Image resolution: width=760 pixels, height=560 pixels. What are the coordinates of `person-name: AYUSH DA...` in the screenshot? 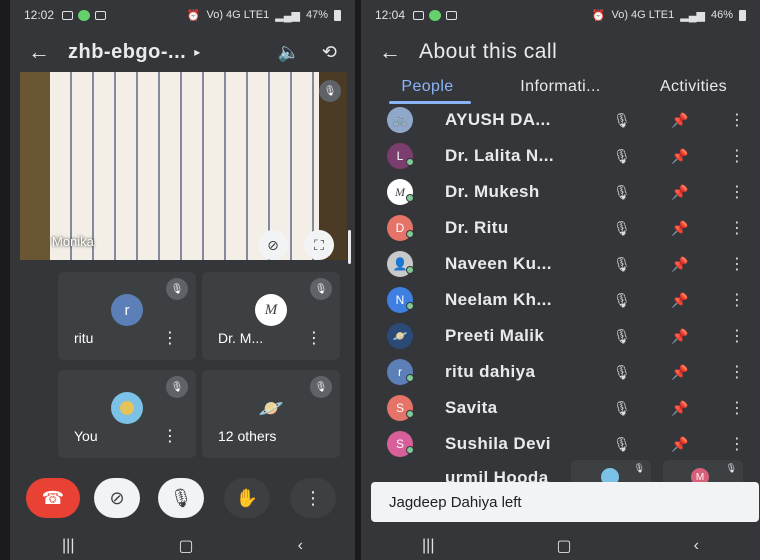 It's located at (498, 119).